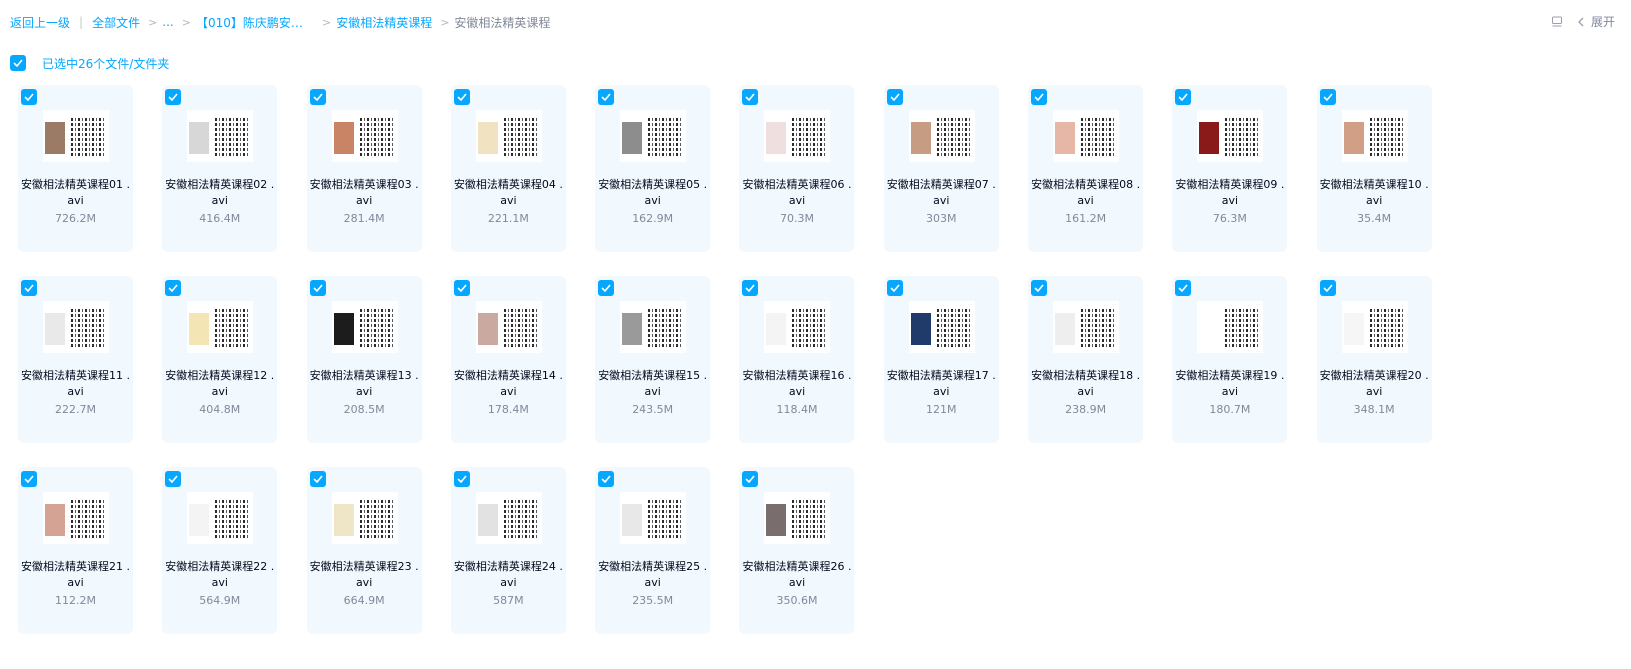 Image resolution: width=1631 pixels, height=669 pixels. Describe the element at coordinates (1229, 193) in the screenshot. I see `file-name: 安徽相法精英课程09 .avi` at that location.